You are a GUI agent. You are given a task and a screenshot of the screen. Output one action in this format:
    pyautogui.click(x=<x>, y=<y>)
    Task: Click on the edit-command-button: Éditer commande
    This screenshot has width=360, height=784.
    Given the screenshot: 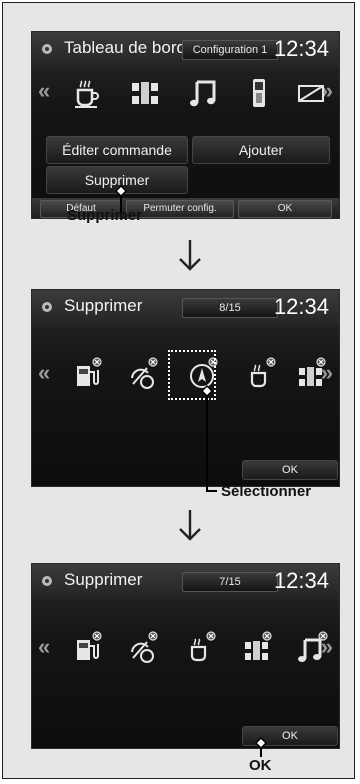 What is the action you would take?
    pyautogui.click(x=117, y=150)
    